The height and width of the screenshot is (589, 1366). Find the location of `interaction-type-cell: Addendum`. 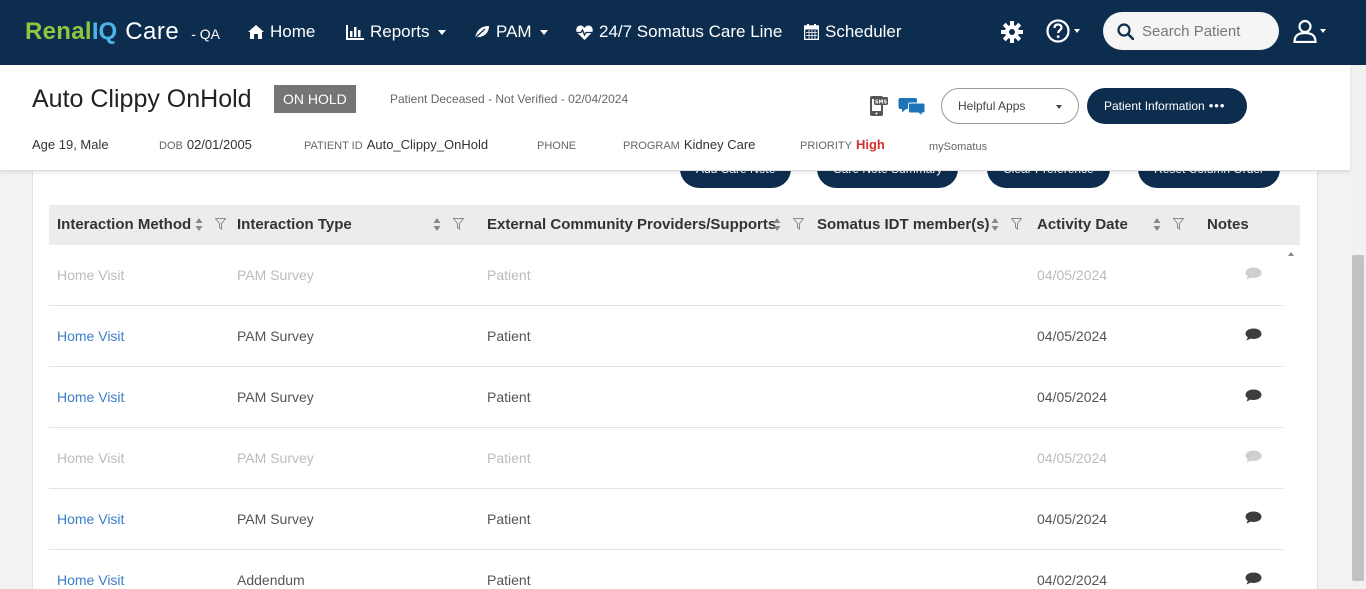

interaction-type-cell: Addendum is located at coordinates (271, 580).